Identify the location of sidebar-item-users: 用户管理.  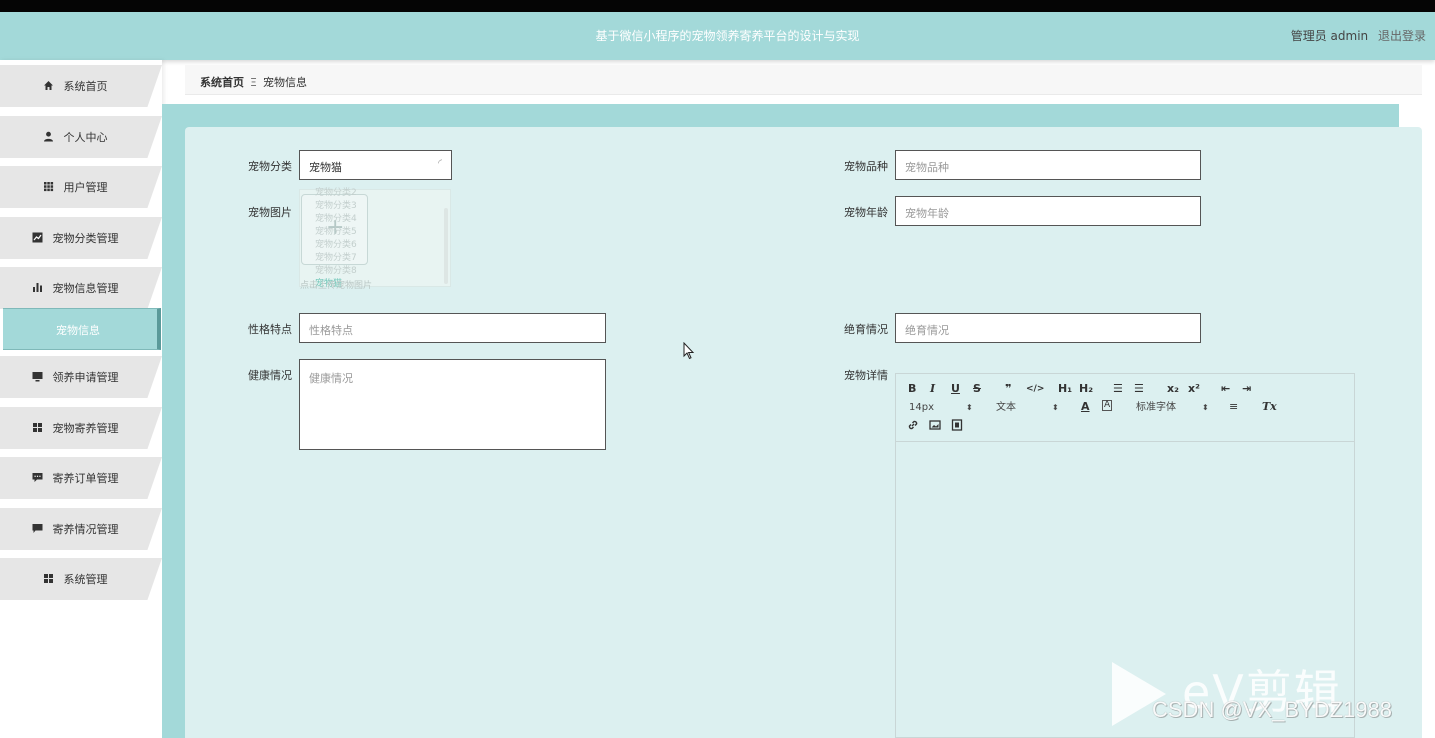
(81, 187).